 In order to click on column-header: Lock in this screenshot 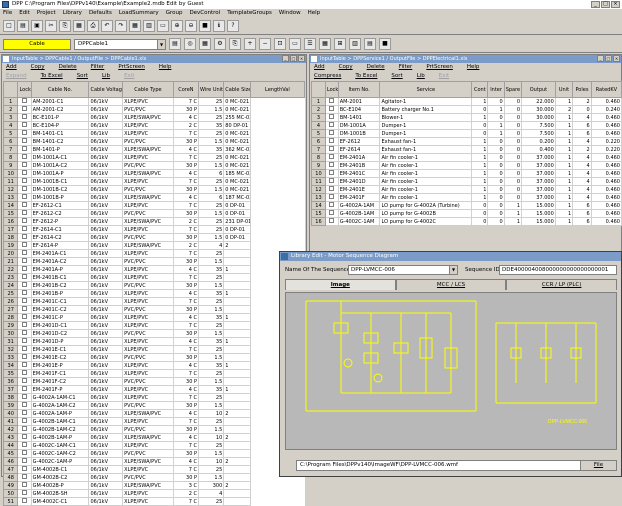, I will do `click(24, 89)`.